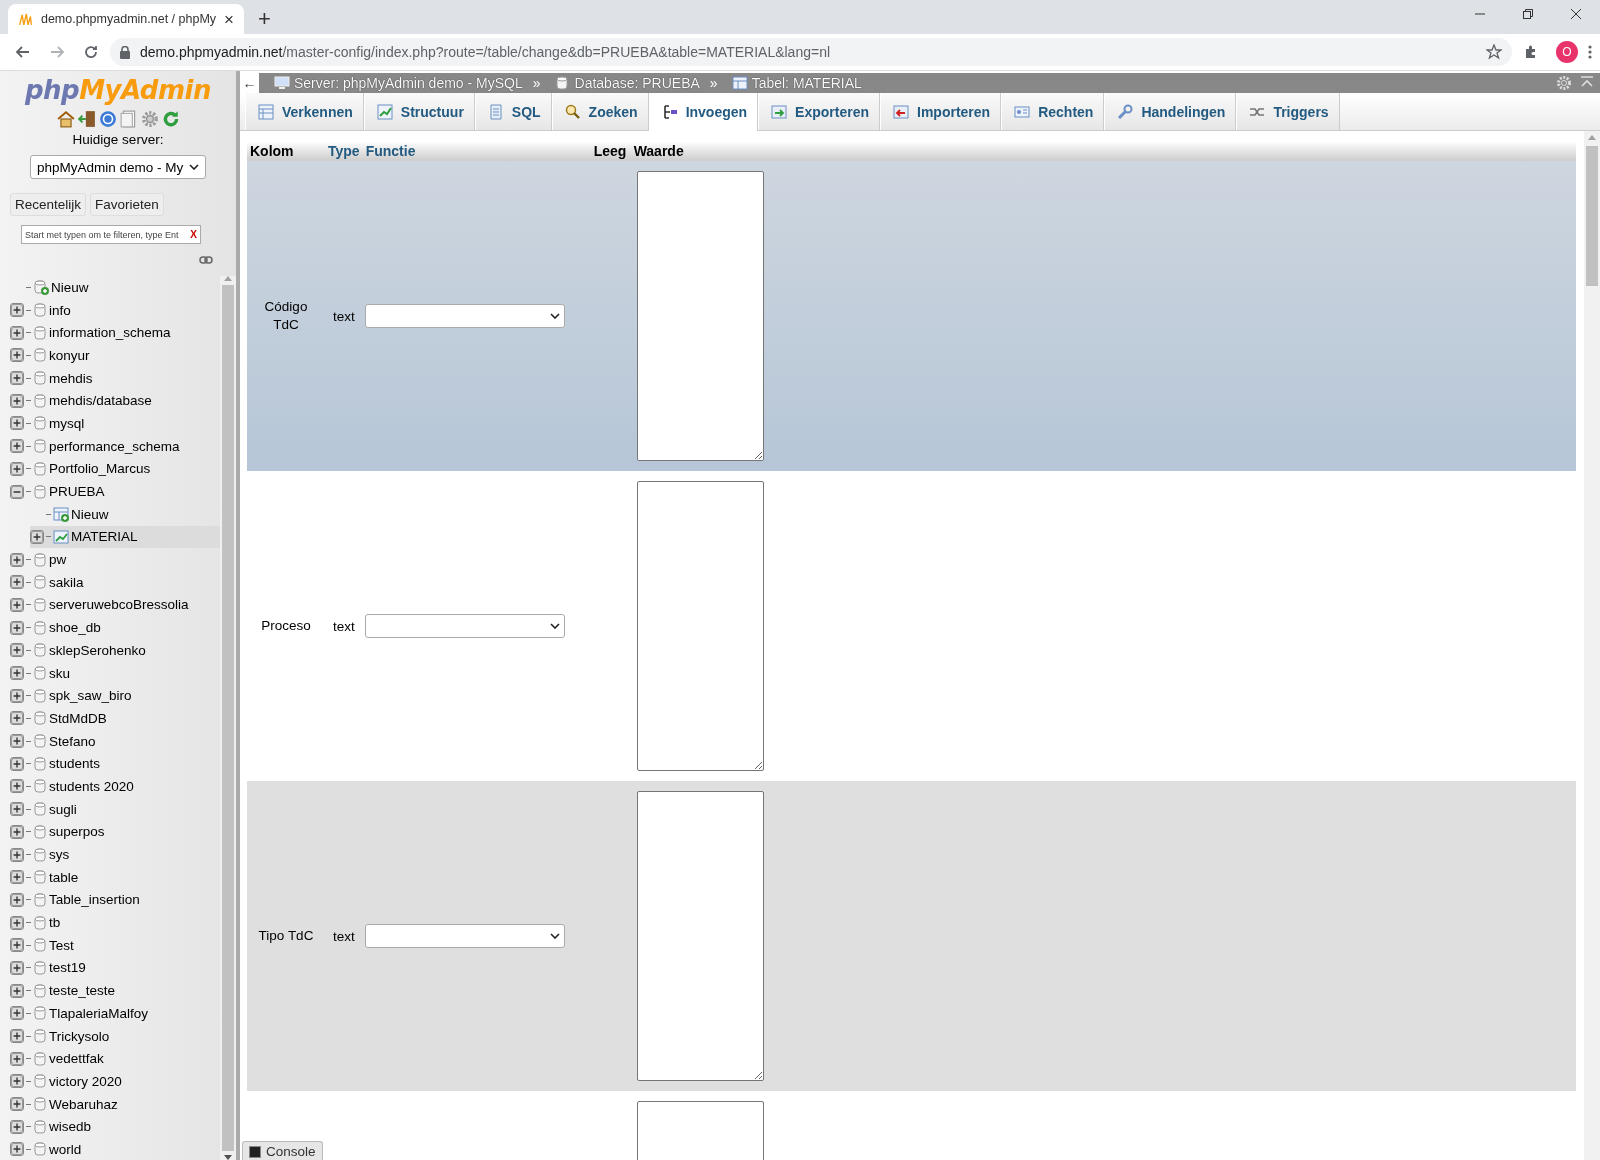 This screenshot has height=1160, width=1600. What do you see at coordinates (1587, 82) in the screenshot?
I see `collapse-icon` at bounding box center [1587, 82].